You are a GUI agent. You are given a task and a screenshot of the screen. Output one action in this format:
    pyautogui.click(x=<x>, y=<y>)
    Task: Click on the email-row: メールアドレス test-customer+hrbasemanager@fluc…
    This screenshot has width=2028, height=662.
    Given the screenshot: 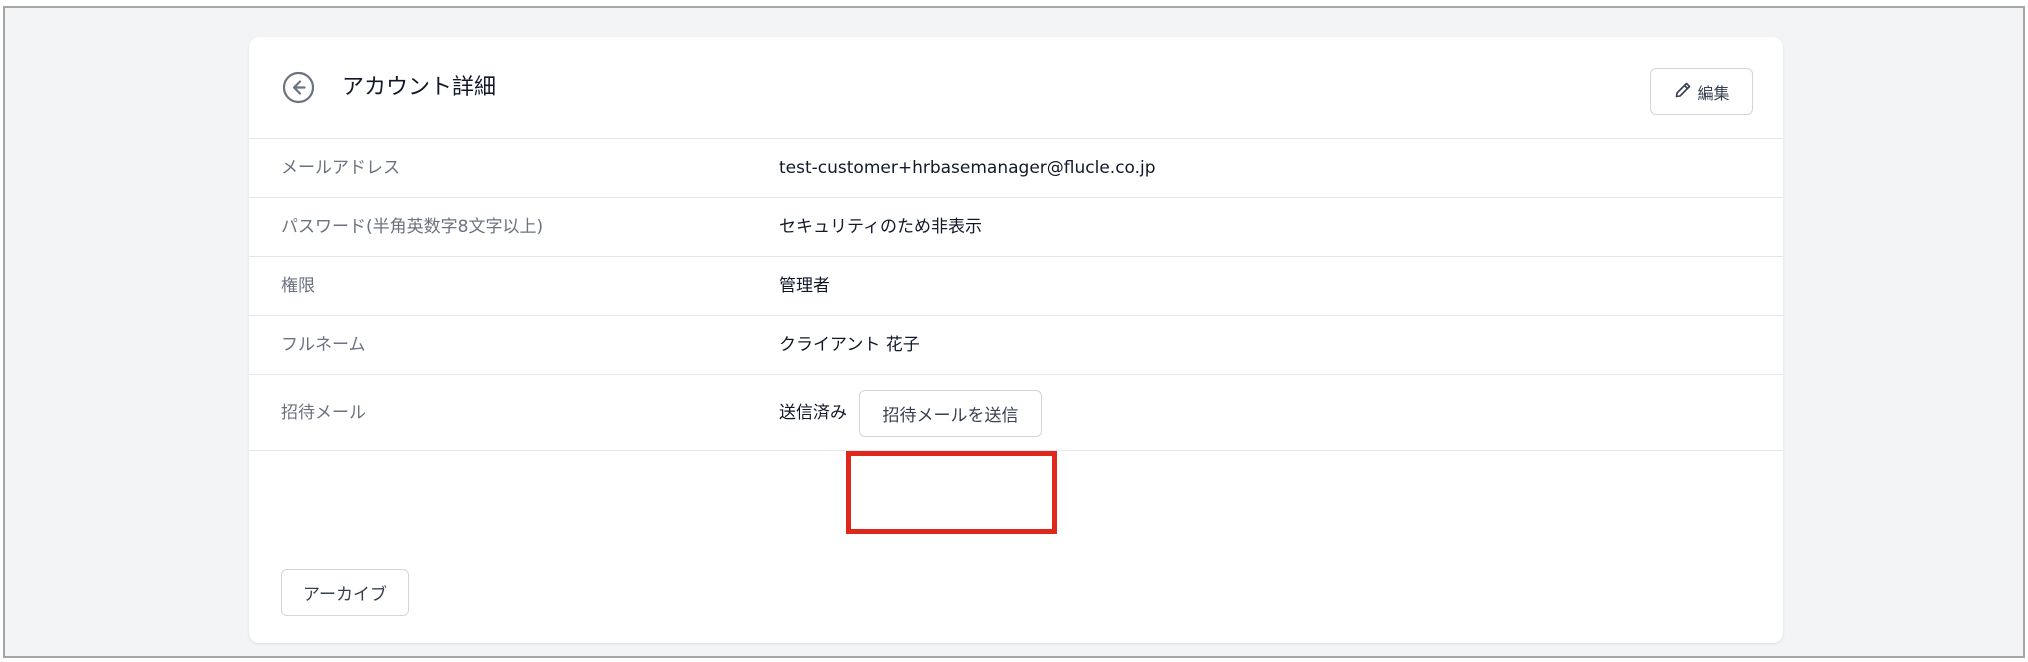 What is the action you would take?
    pyautogui.click(x=1016, y=168)
    